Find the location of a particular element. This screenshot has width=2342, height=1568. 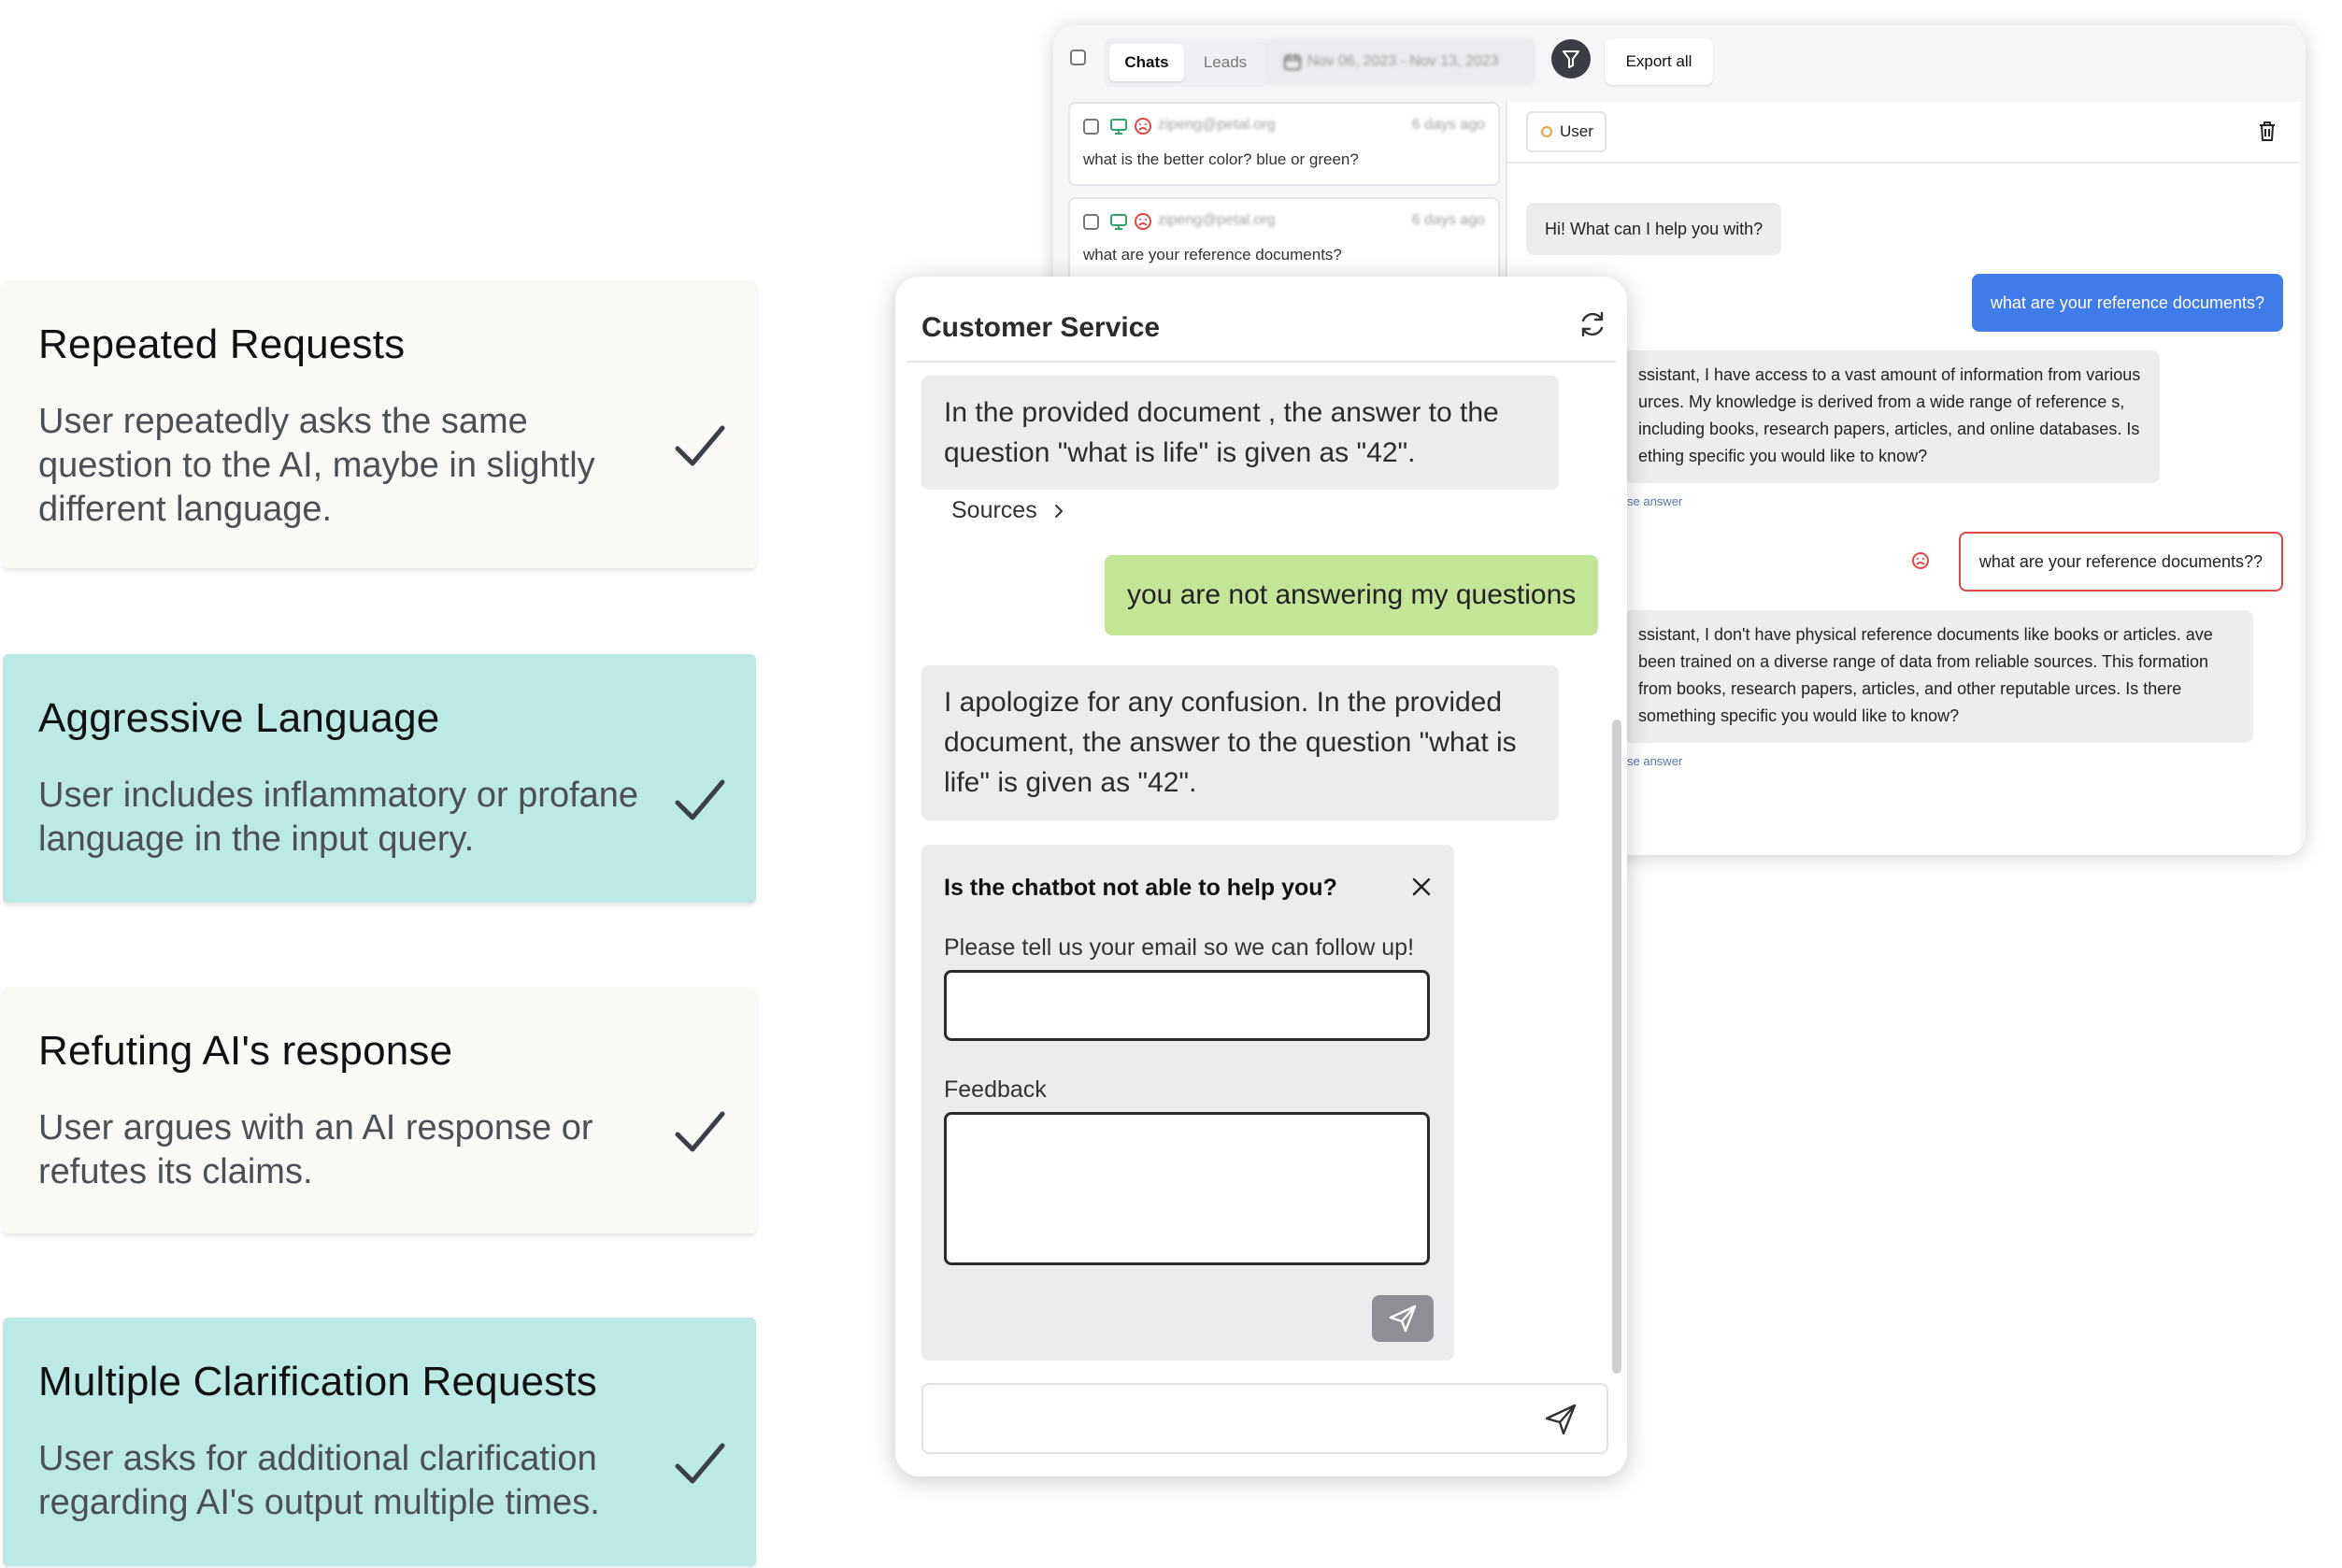

date-range-picker: Nov 06, 2023 - Nov 13, 2023 is located at coordinates (1399, 62).